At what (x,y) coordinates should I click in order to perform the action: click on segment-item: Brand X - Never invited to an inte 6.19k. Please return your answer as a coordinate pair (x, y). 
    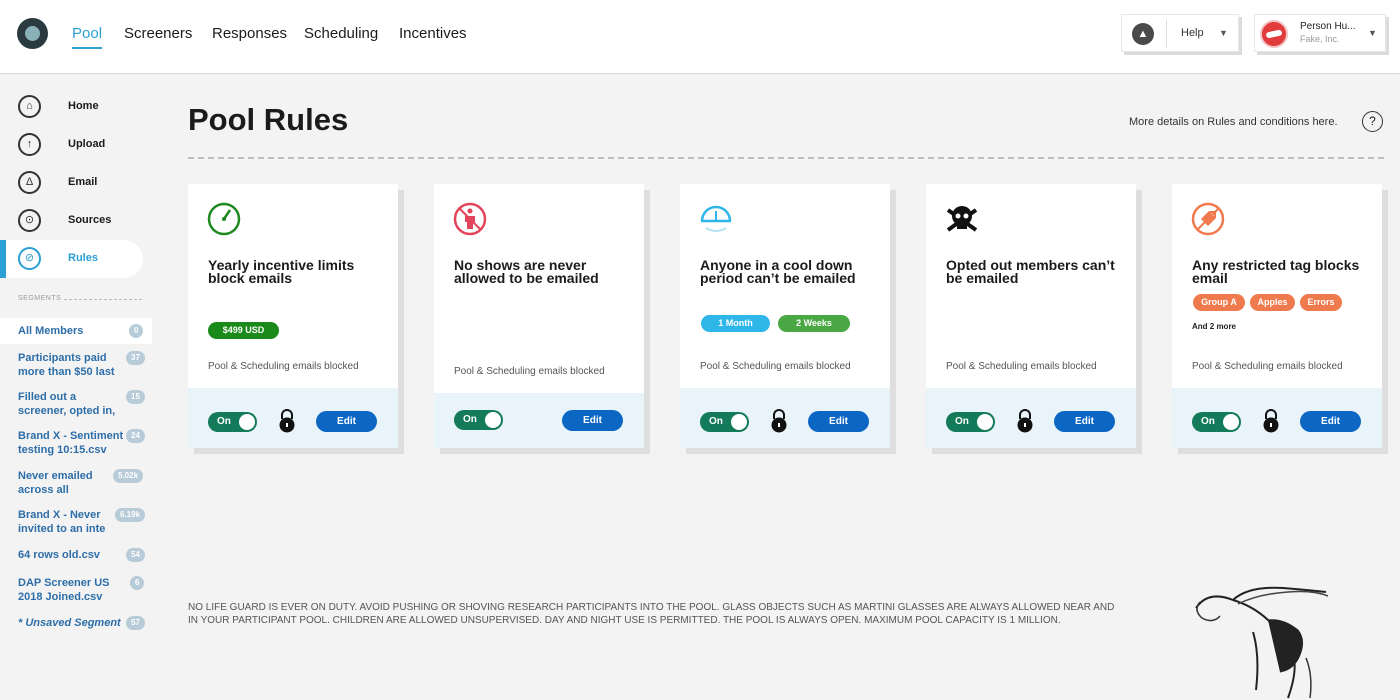
    Looking at the image, I should click on (76, 521).